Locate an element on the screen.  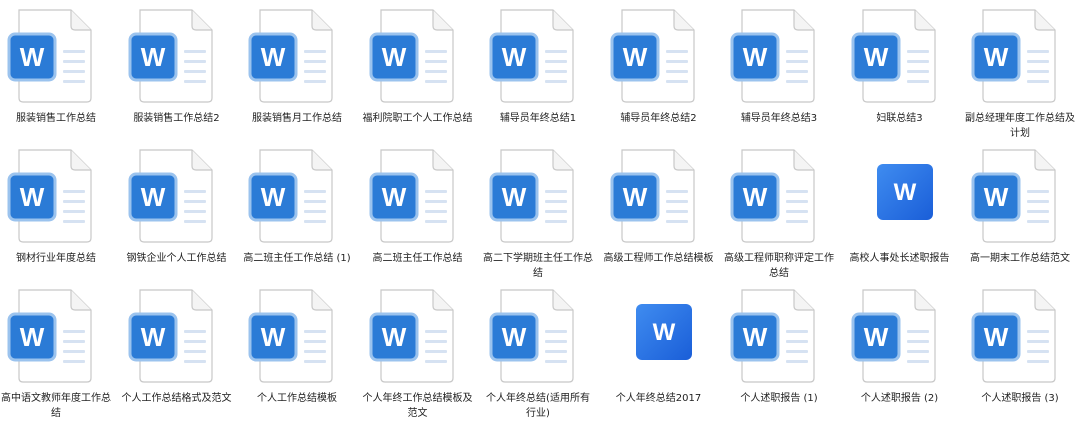
file-name: 服装销售月工作总结 is located at coordinates (297, 118).